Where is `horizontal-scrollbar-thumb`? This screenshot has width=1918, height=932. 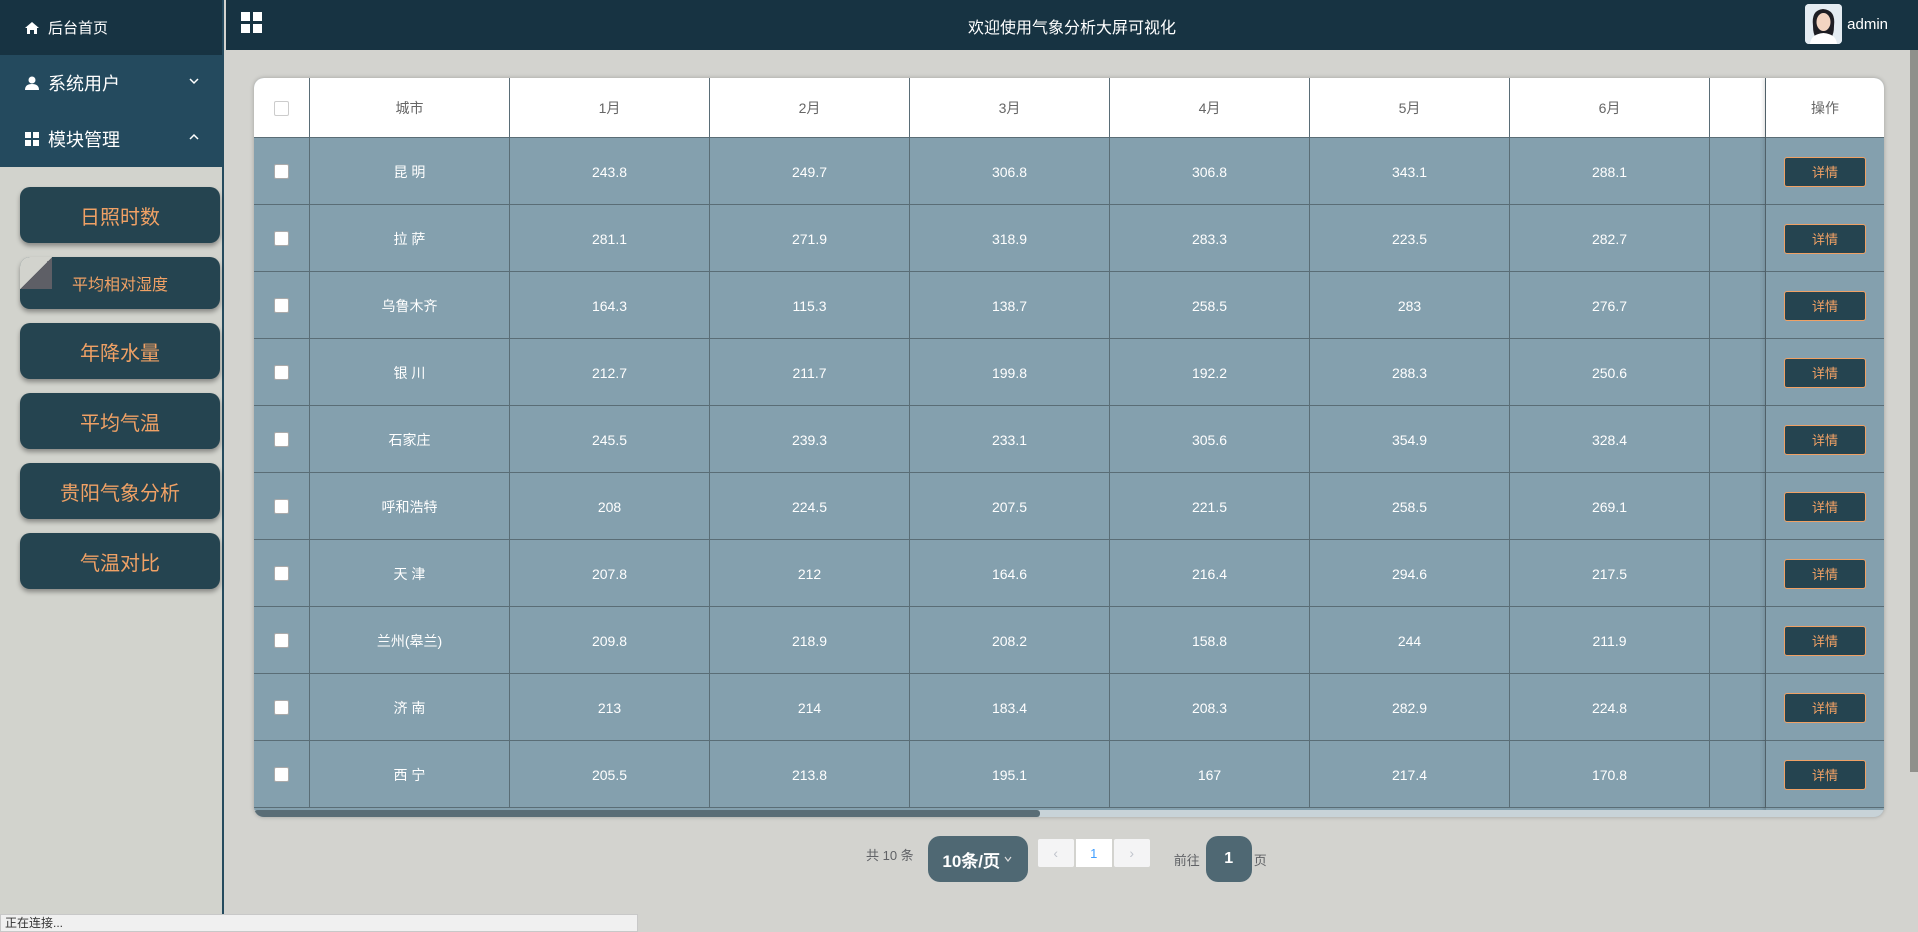 horizontal-scrollbar-thumb is located at coordinates (647, 813).